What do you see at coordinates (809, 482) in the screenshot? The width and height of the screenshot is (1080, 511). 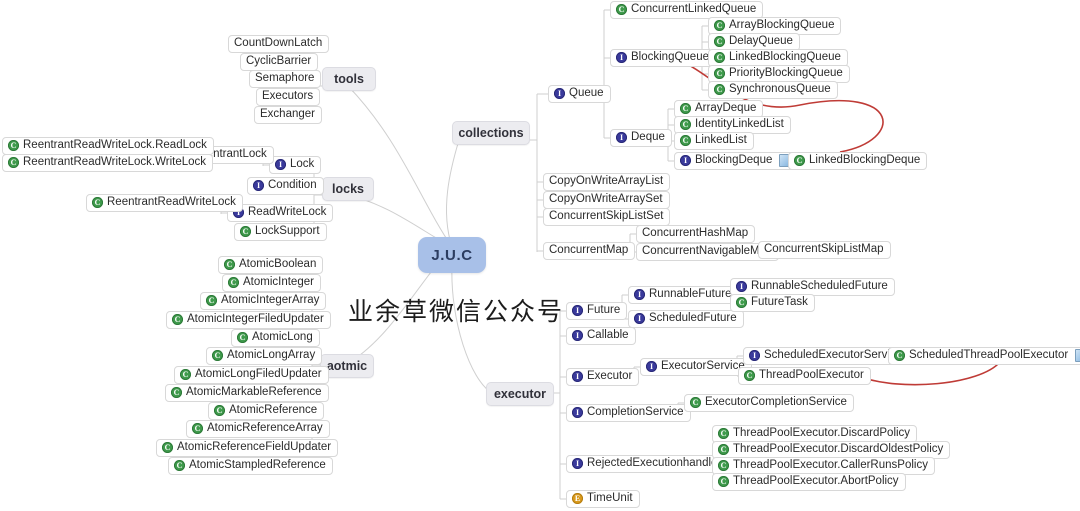 I see `node-threadpoolexecutor-abortpolicy: C ThreadPoolExecutor.AbortPolicy` at bounding box center [809, 482].